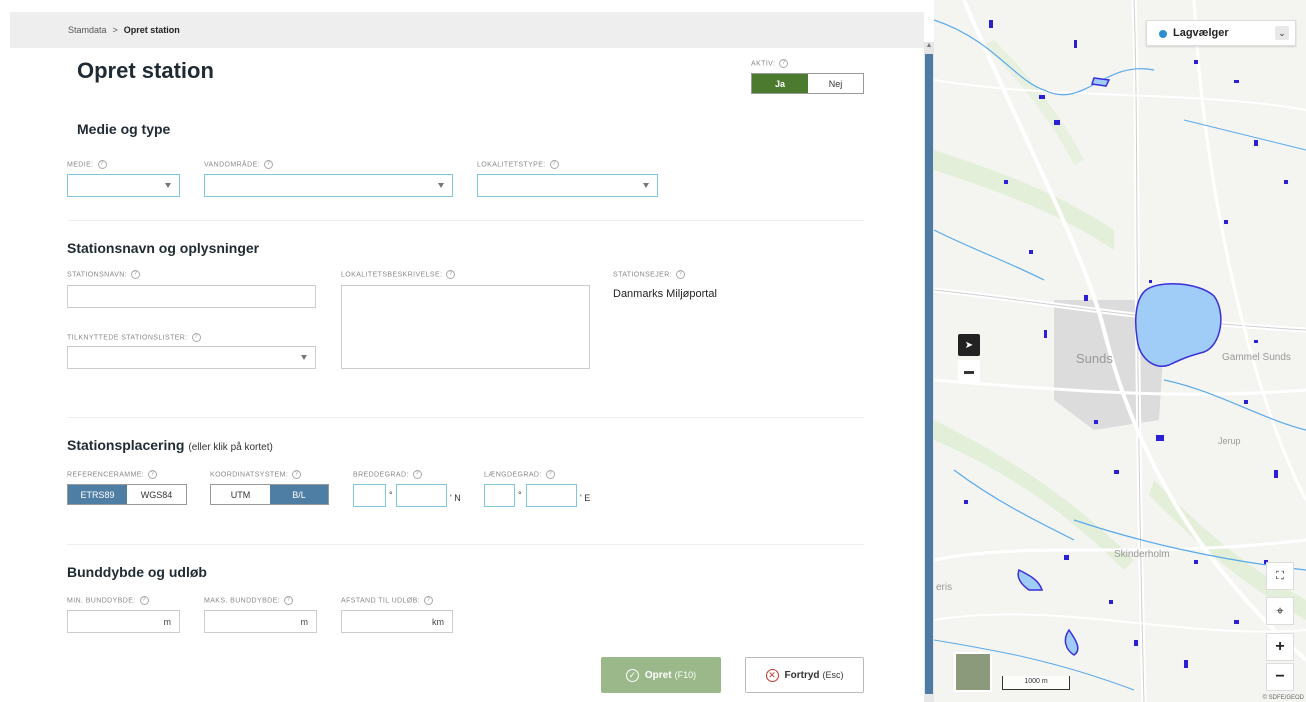 This screenshot has height=702, width=1306. I want to click on breadcrumb: Stamdata > Opret station, so click(467, 30).